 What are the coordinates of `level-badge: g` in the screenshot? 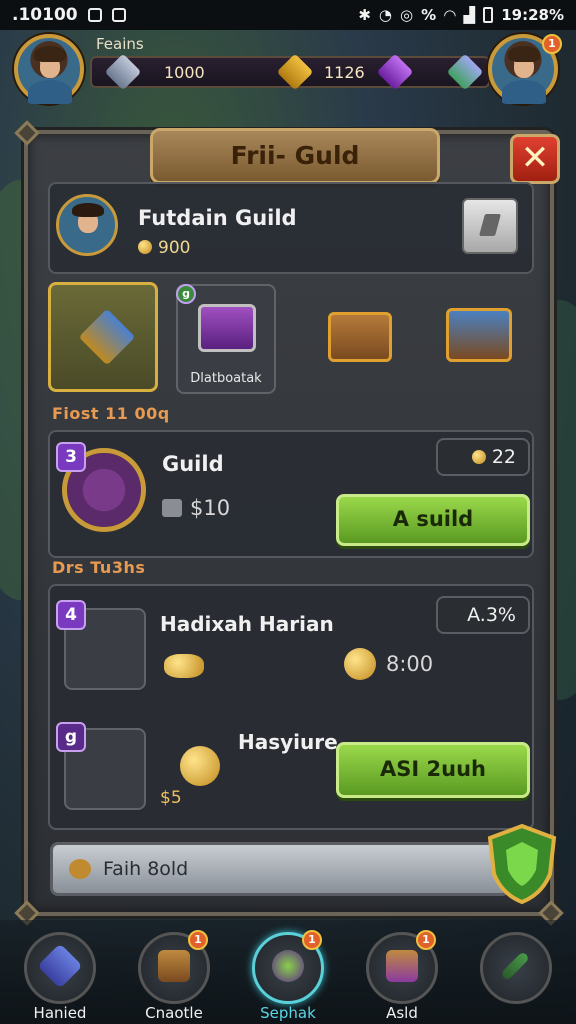 It's located at (71, 737).